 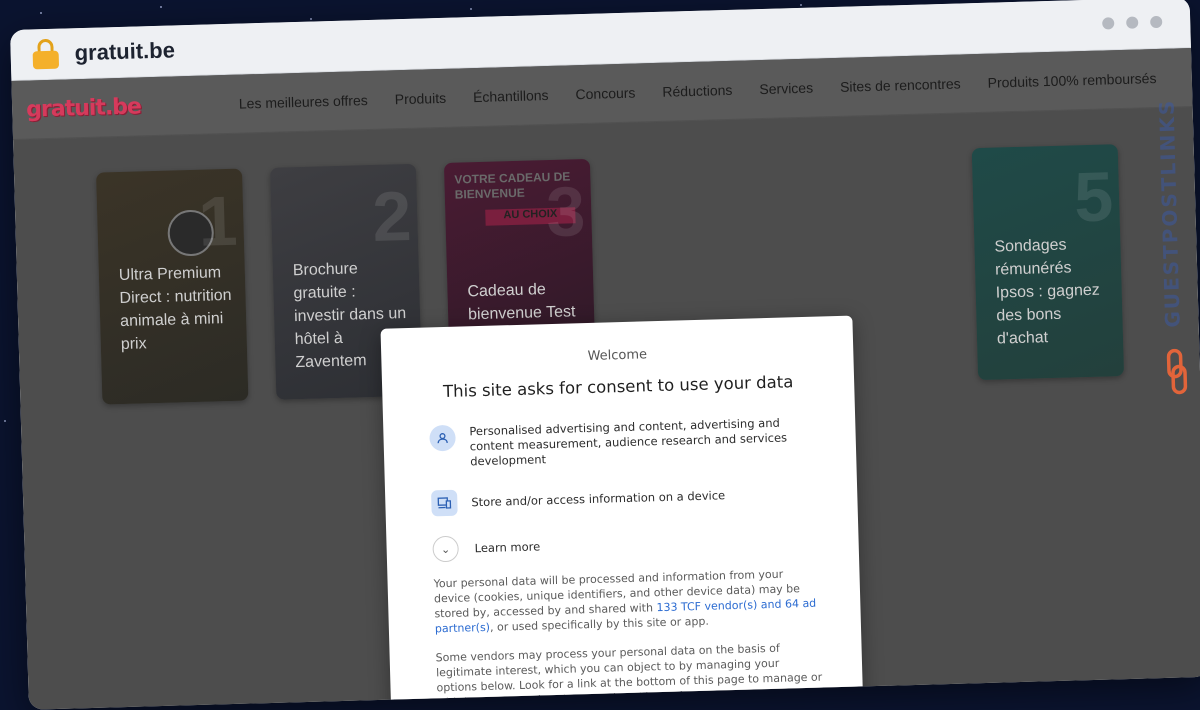 What do you see at coordinates (605, 94) in the screenshot?
I see `nav-item: Concours` at bounding box center [605, 94].